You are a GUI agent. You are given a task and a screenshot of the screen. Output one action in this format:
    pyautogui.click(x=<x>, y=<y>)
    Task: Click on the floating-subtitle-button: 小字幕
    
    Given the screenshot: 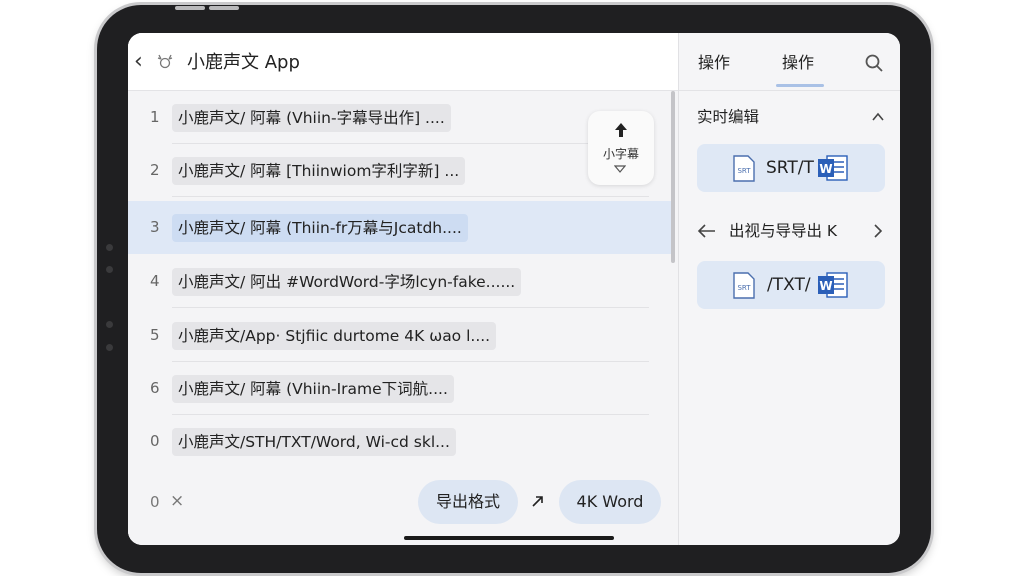 What is the action you would take?
    pyautogui.click(x=621, y=148)
    